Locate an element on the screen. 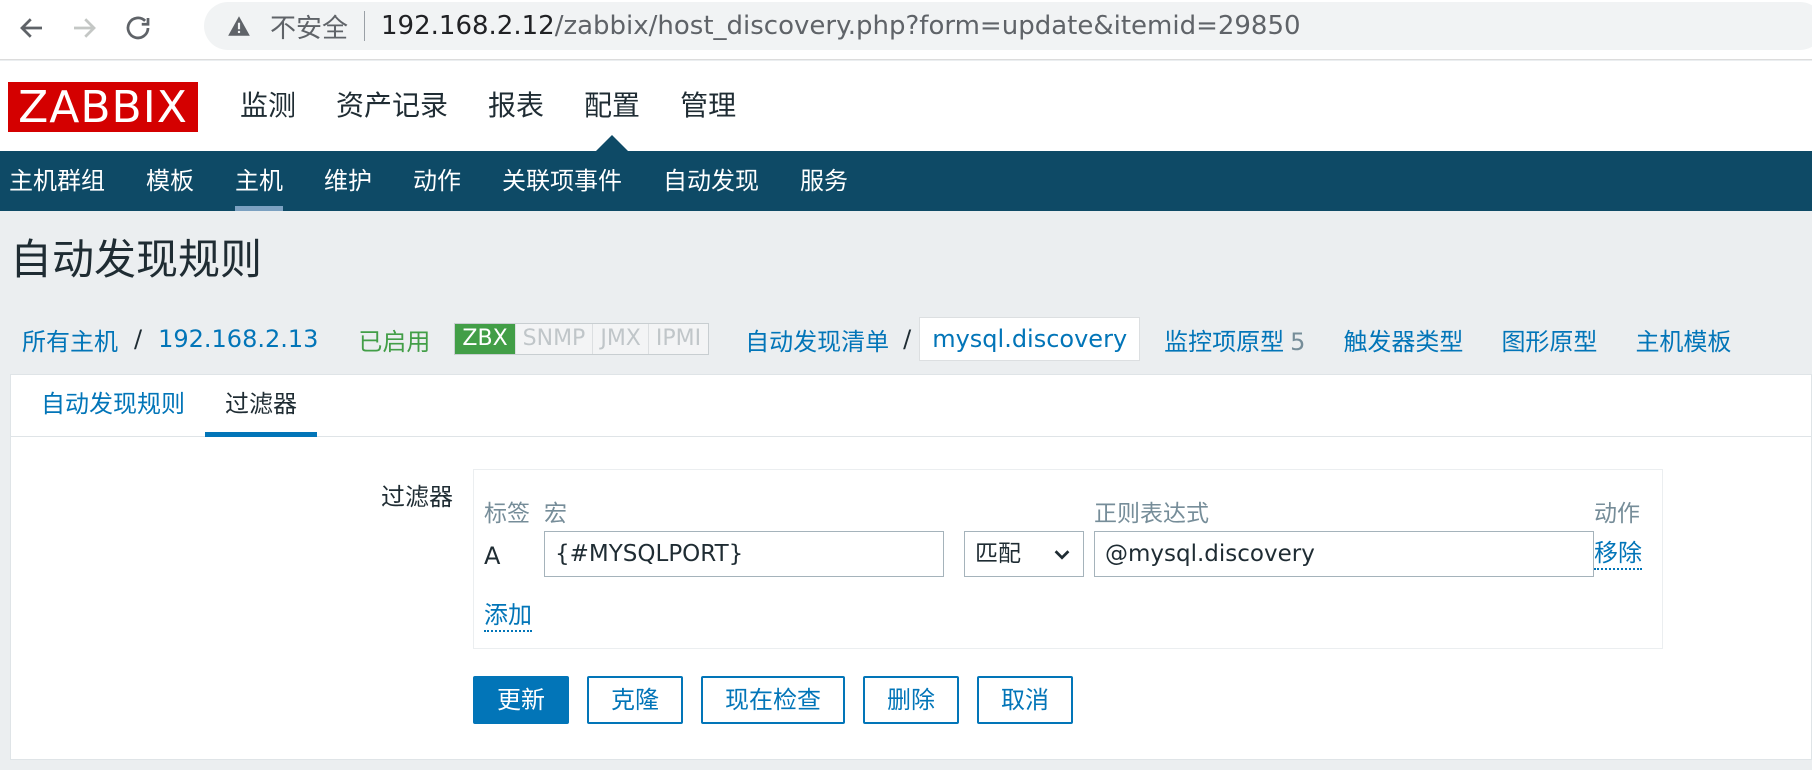 The height and width of the screenshot is (770, 1812). snmp-status-tag: SNMP is located at coordinates (553, 339).